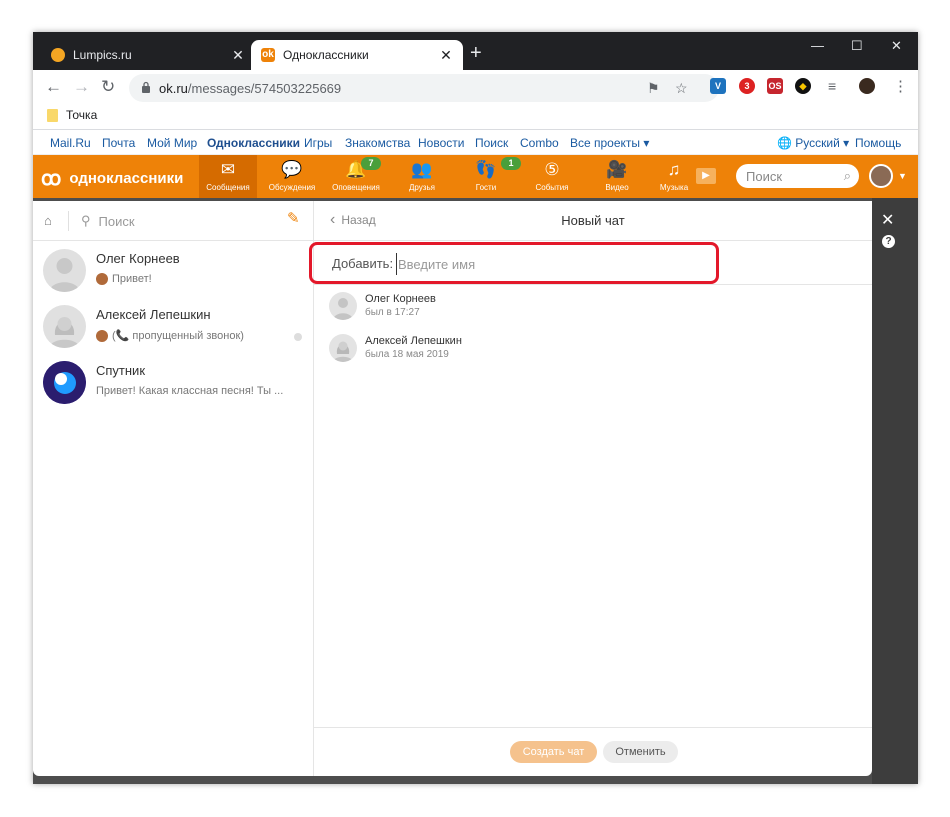 The image size is (950, 817). What do you see at coordinates (377, 143) in the screenshot?
I see `portal-link-znakomstva: Знакомства` at bounding box center [377, 143].